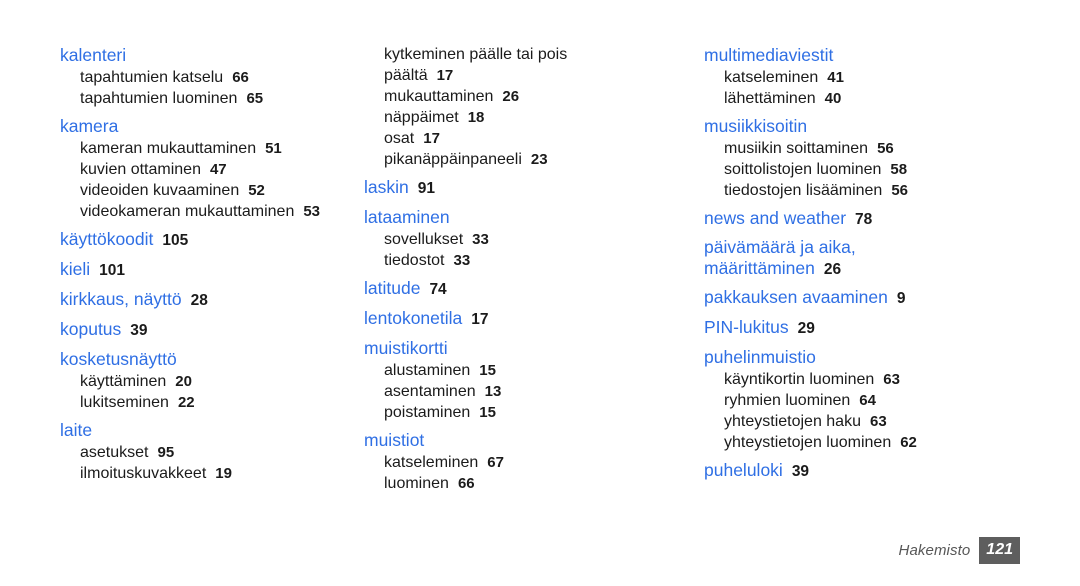 This screenshot has height=586, width=1080. What do you see at coordinates (892, 169) in the screenshot?
I see `index-subitem: soittolistojen luominen 58` at bounding box center [892, 169].